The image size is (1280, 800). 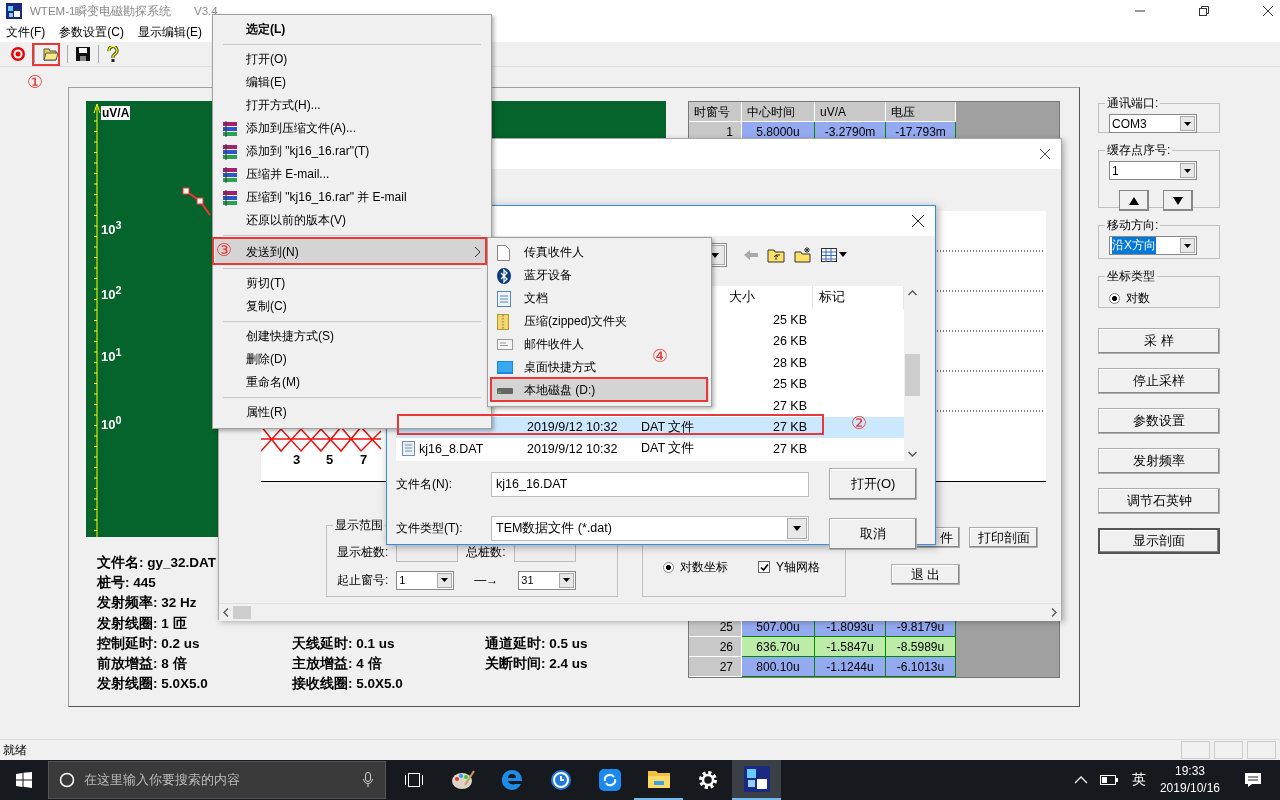 What do you see at coordinates (352, 59) in the screenshot?
I see `menu-item: 打开(O)` at bounding box center [352, 59].